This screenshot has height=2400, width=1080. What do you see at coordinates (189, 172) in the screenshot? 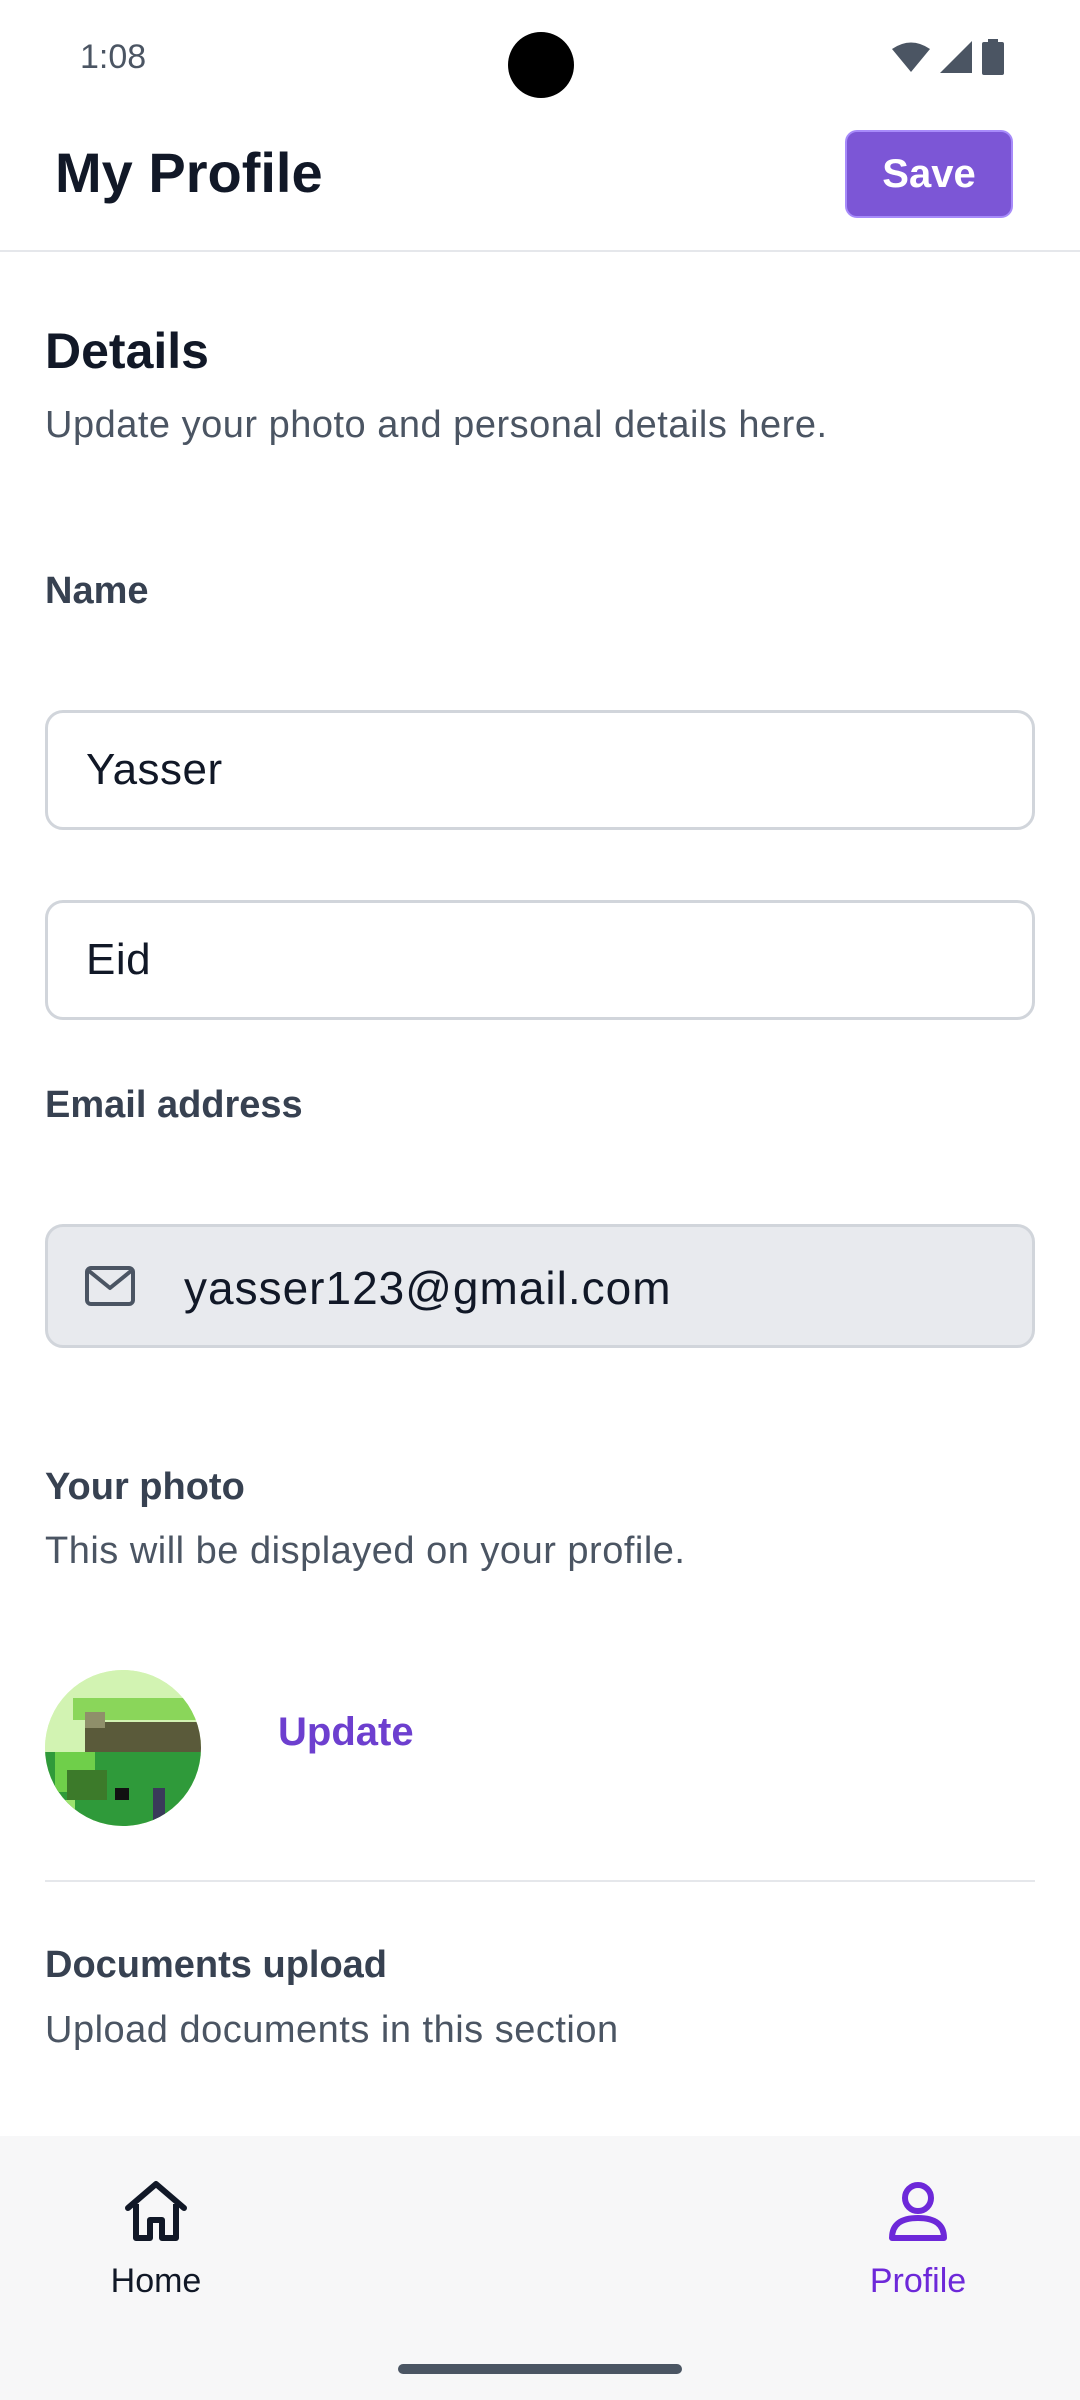
I see `page-title: My Profile` at bounding box center [189, 172].